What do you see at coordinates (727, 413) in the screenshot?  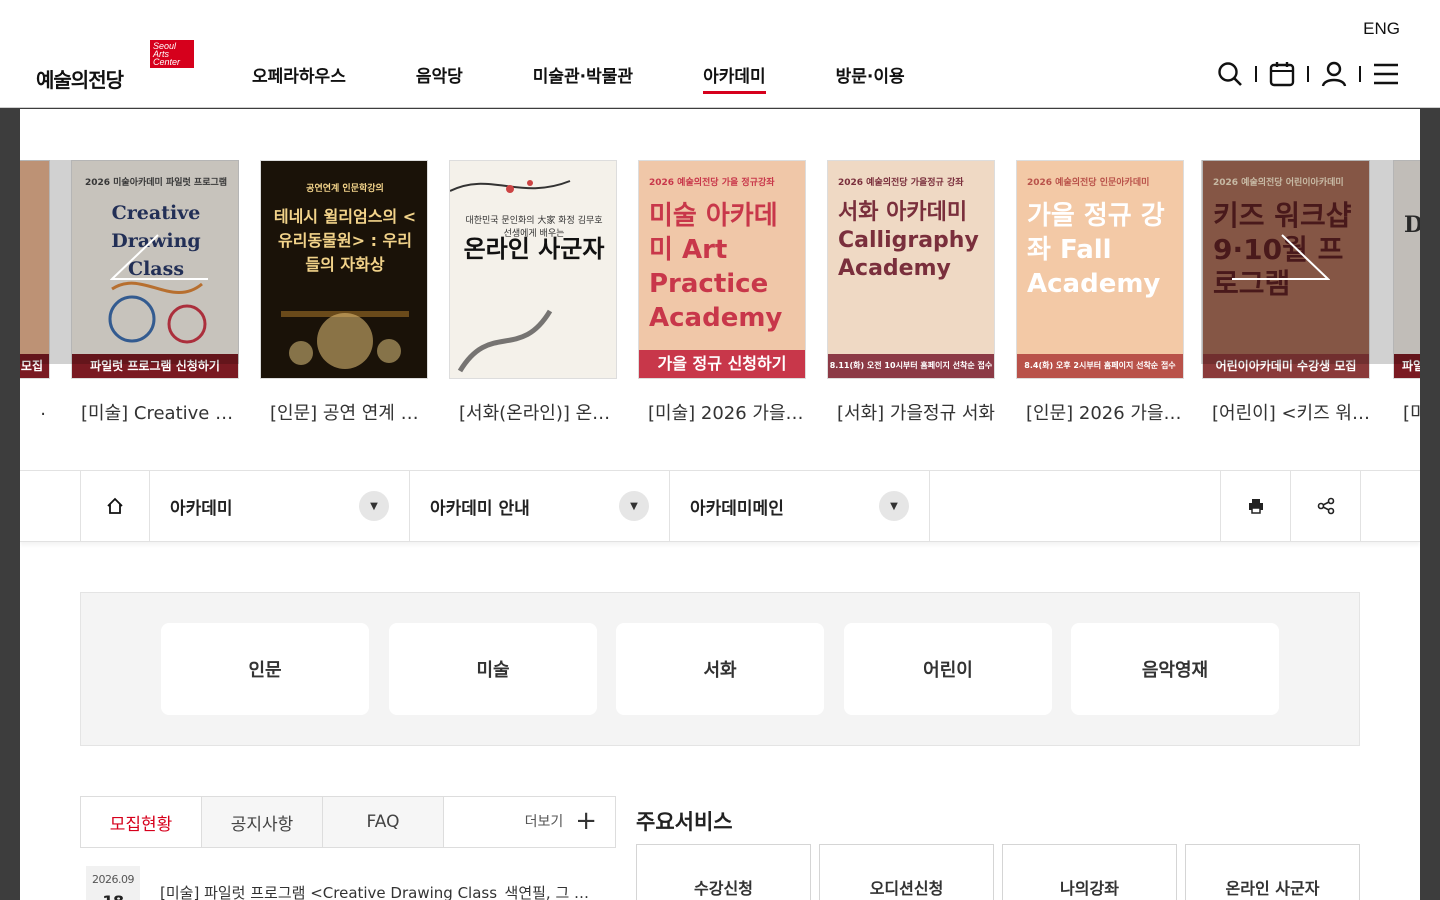 I see `slide-caption: [미술] 2026 가을 정규` at bounding box center [727, 413].